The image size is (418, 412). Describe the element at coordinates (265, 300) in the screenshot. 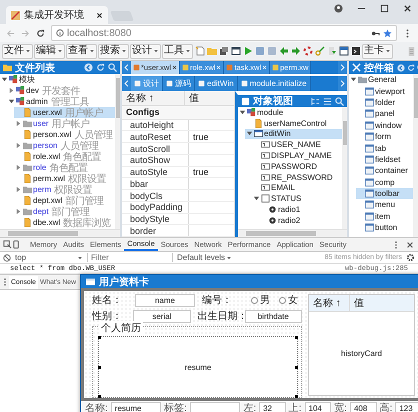

I see `radio-label: 男` at that location.